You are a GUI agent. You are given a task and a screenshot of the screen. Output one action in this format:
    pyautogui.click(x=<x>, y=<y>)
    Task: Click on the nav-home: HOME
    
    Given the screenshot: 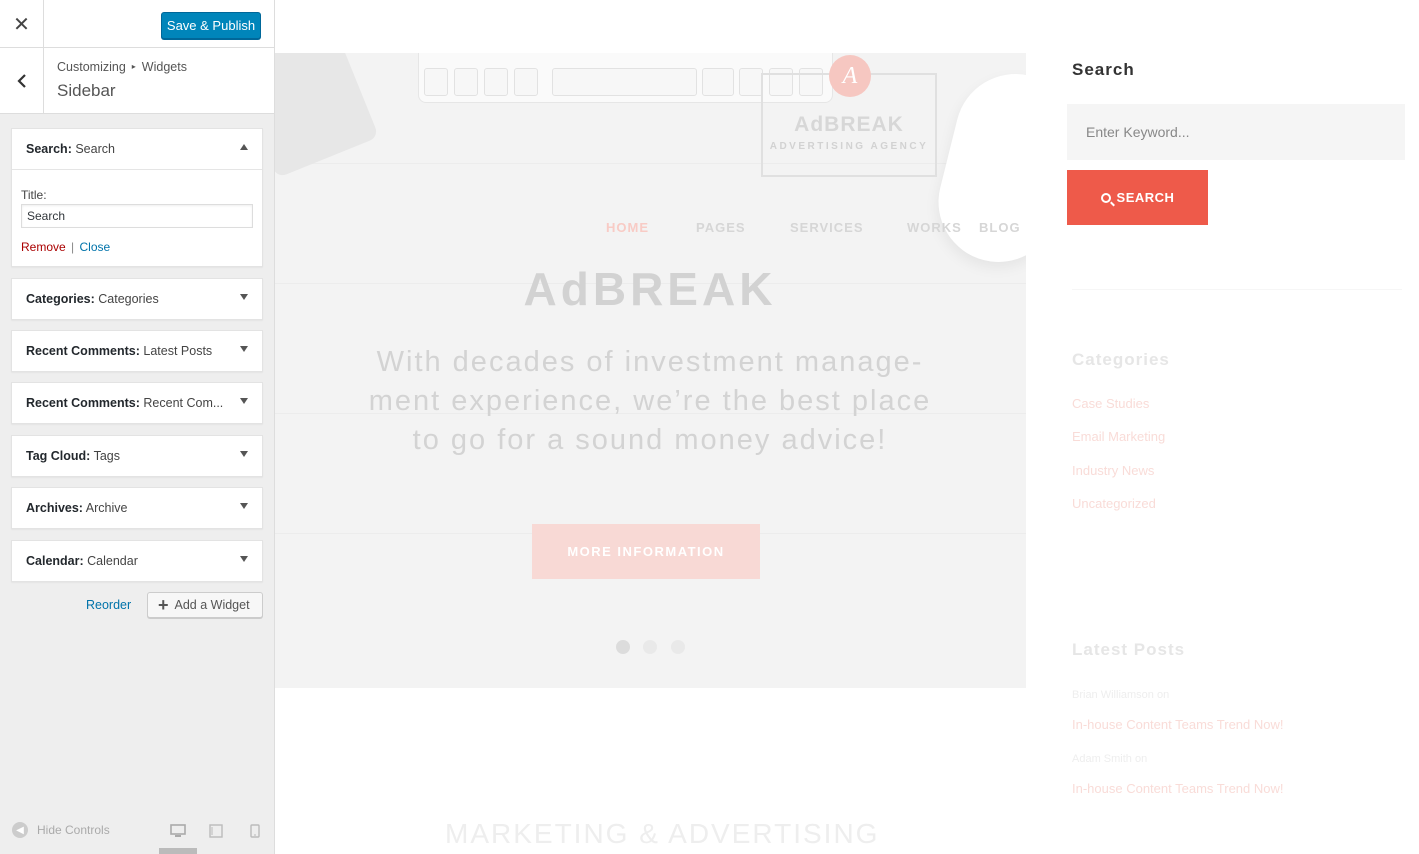 What is the action you would take?
    pyautogui.click(x=627, y=227)
    